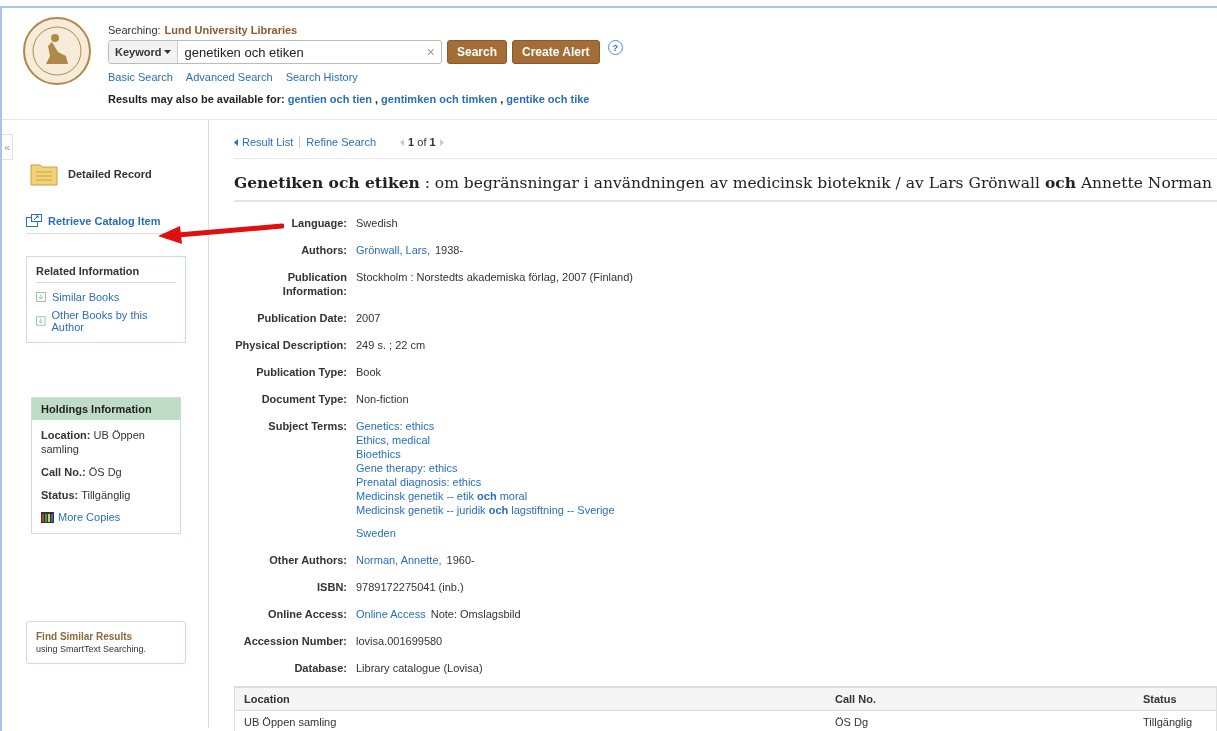  What do you see at coordinates (168, 52) in the screenshot?
I see `caret-icon` at bounding box center [168, 52].